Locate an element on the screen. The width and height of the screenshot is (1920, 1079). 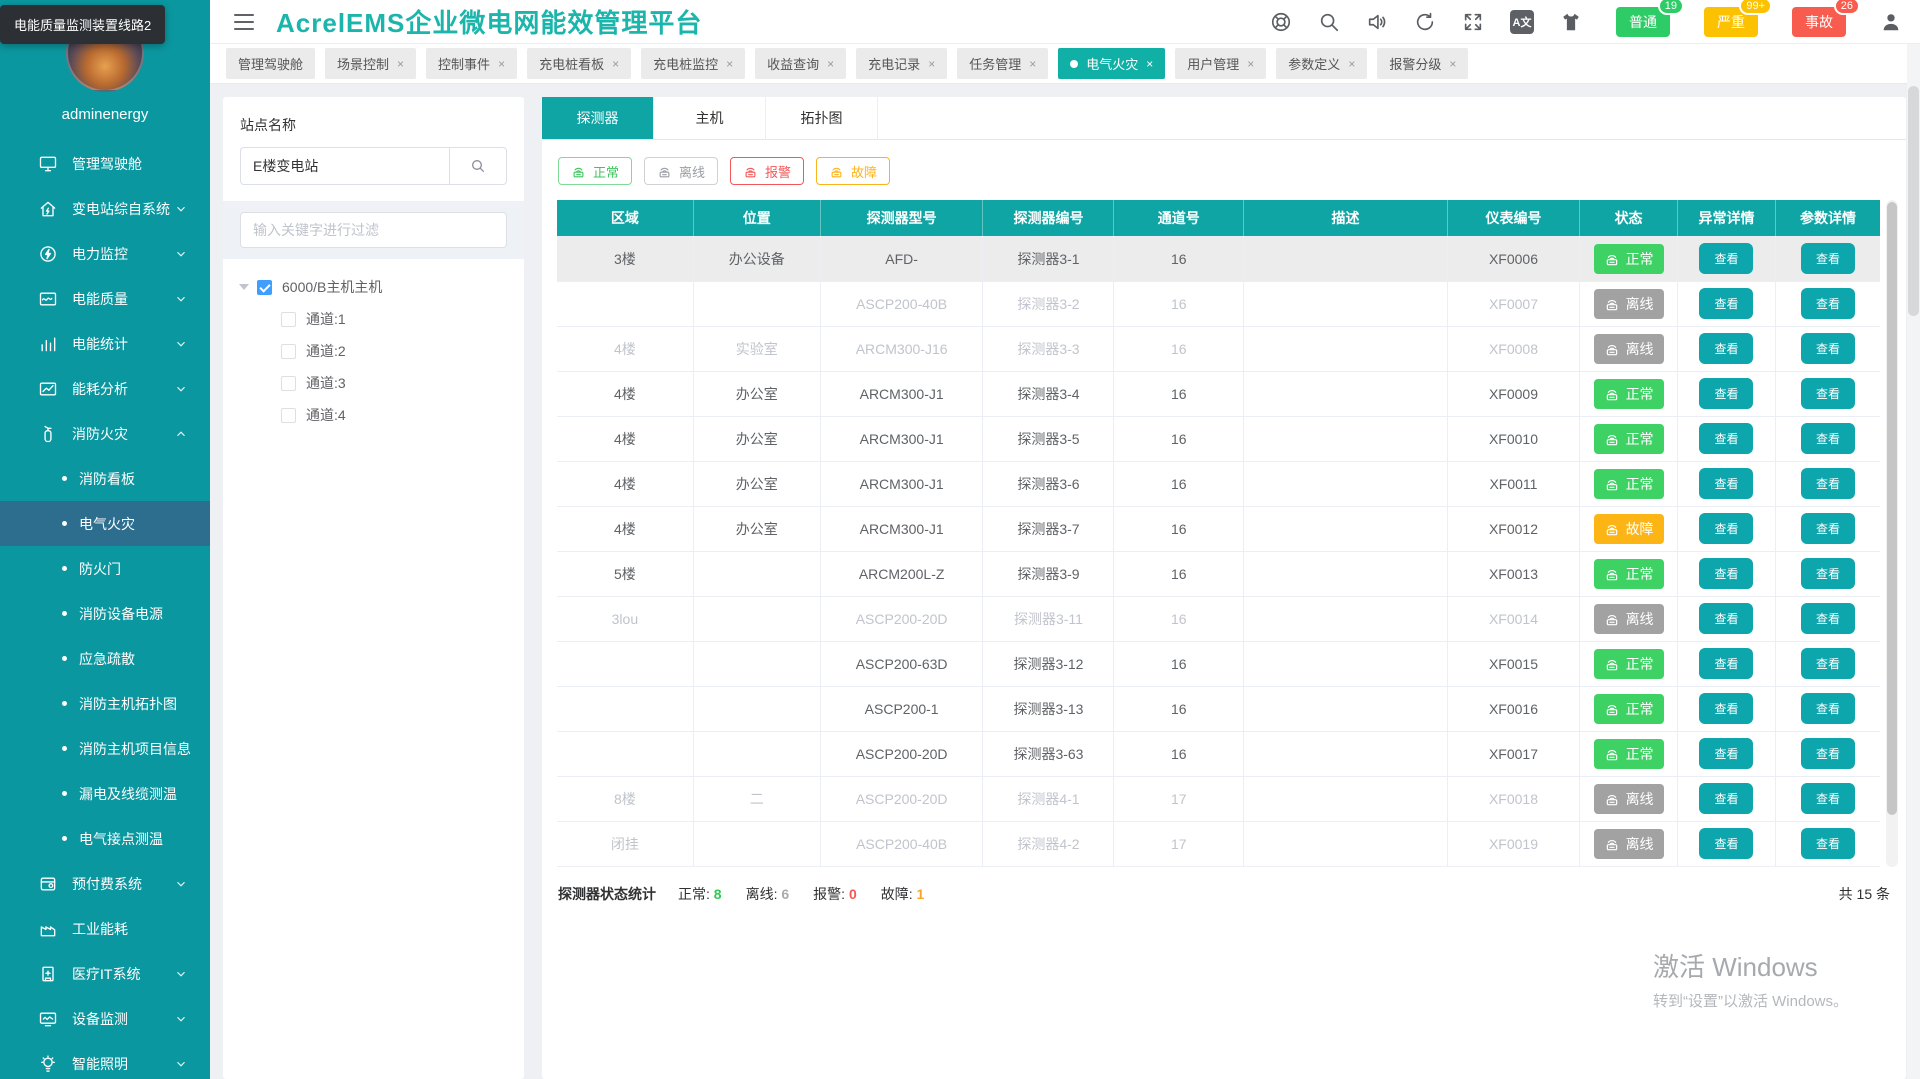
sidebar-menu-item: 预付费系统 is located at coordinates (105, 883).